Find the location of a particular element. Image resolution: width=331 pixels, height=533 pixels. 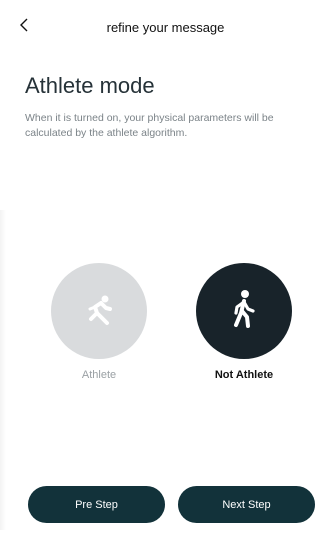

athlete-label: Athlete is located at coordinates (99, 375).